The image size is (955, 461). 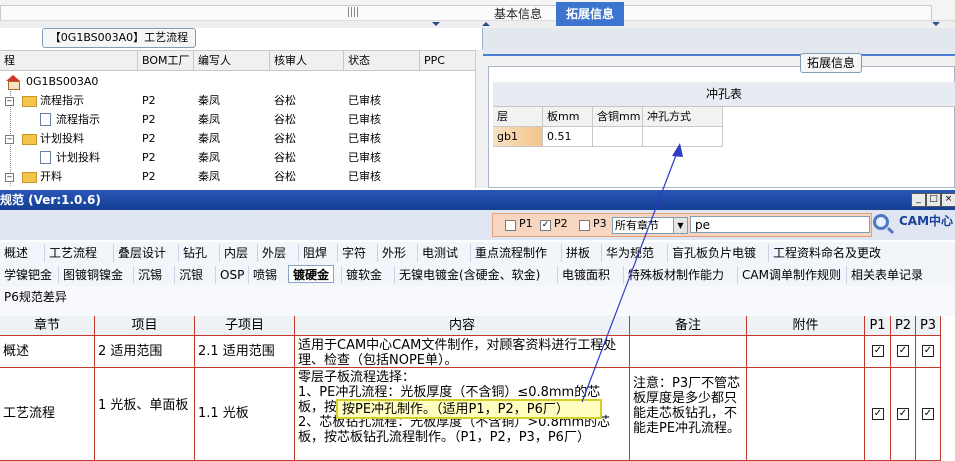 What do you see at coordinates (462, 326) in the screenshot?
I see `grid-col-content: 内容` at bounding box center [462, 326].